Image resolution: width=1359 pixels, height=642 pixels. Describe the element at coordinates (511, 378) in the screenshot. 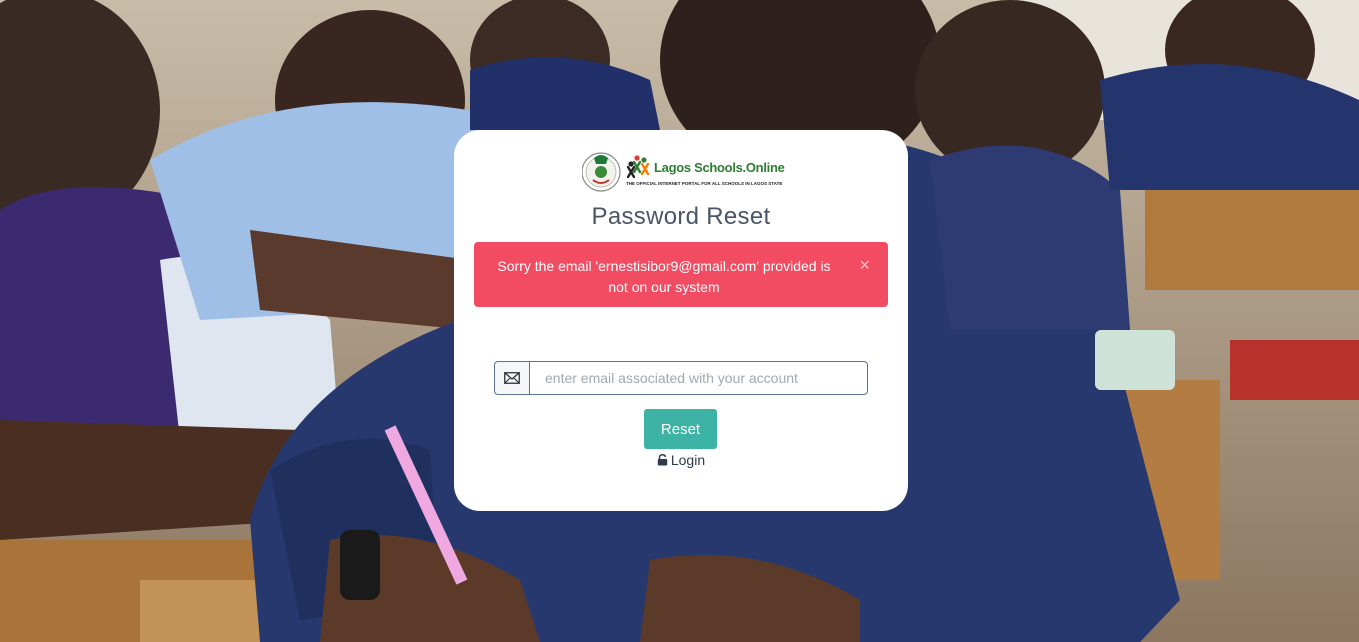

I see `envelope-icon` at that location.